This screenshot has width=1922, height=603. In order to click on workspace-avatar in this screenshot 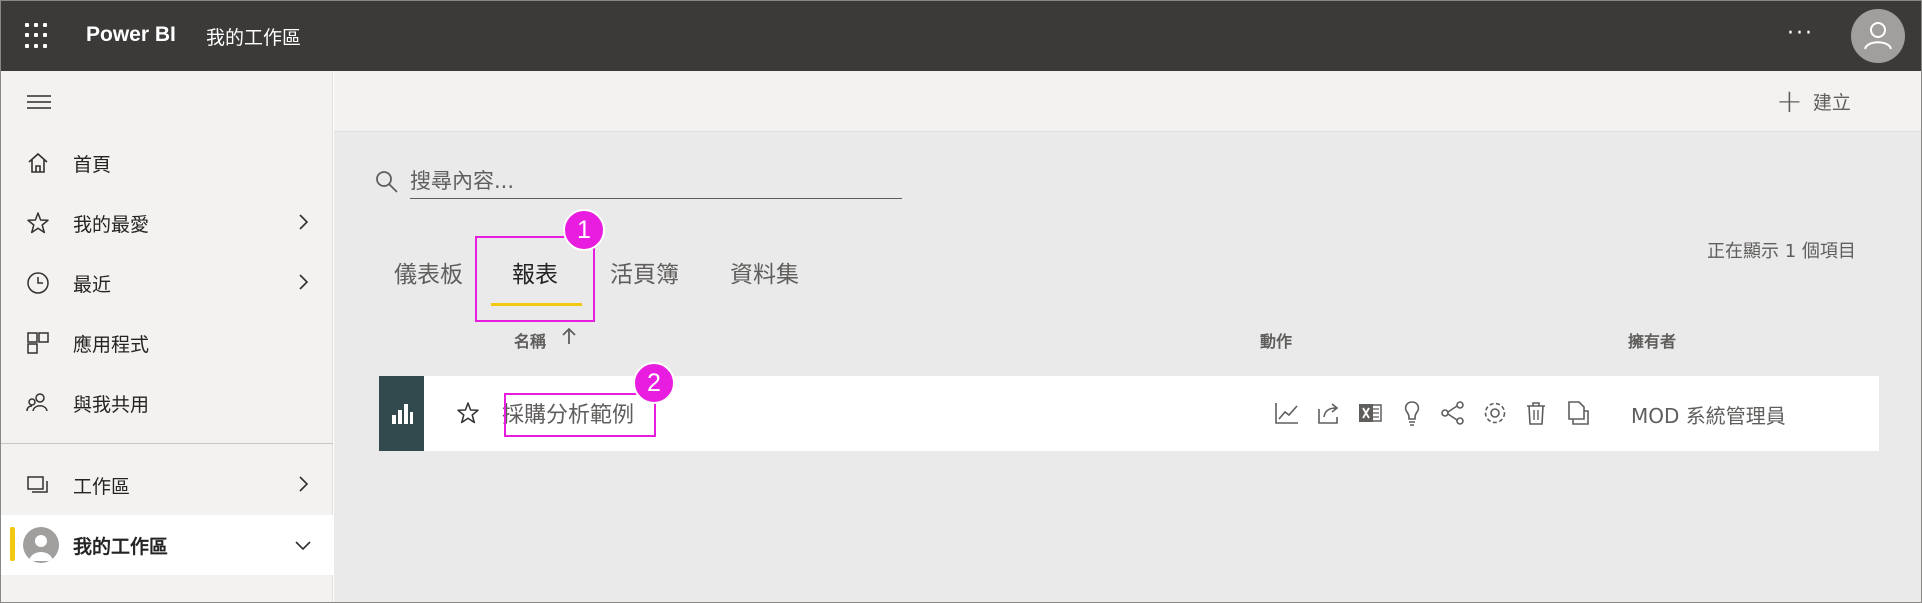, I will do `click(41, 545)`.